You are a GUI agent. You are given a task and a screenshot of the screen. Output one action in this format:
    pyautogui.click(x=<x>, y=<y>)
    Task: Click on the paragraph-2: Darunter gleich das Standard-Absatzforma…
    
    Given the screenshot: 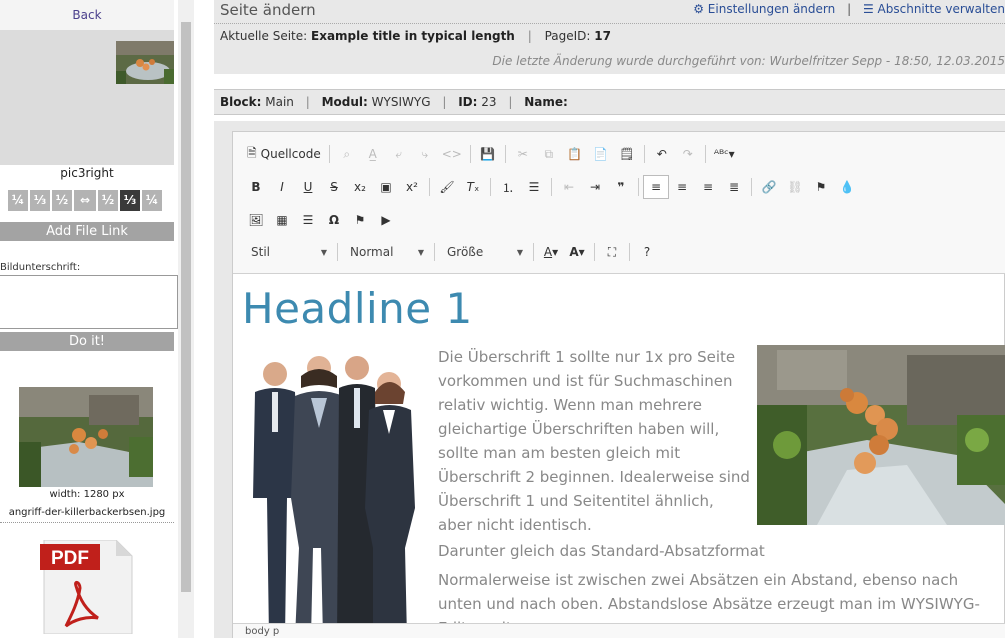 What is the action you would take?
    pyautogui.click(x=721, y=551)
    